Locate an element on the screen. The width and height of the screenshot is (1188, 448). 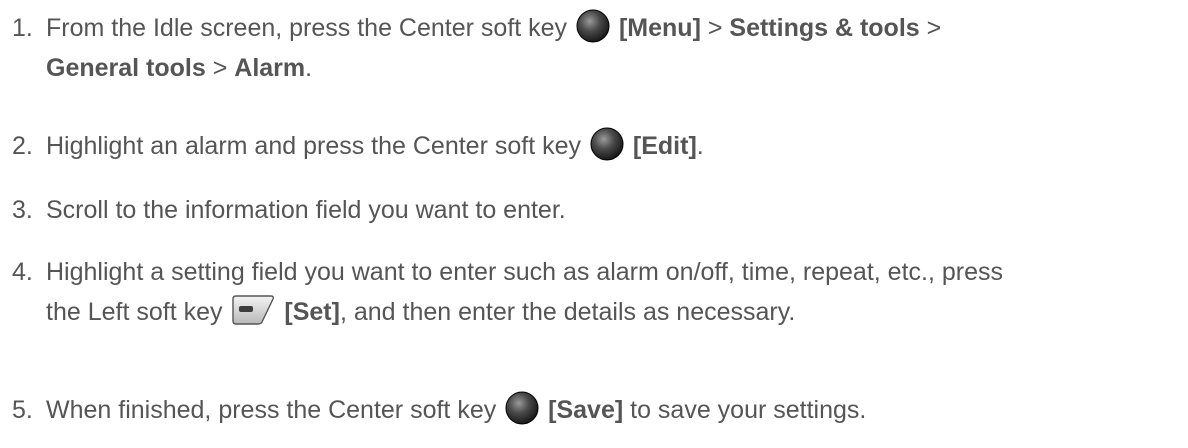
set-label: [Set] is located at coordinates (312, 312).